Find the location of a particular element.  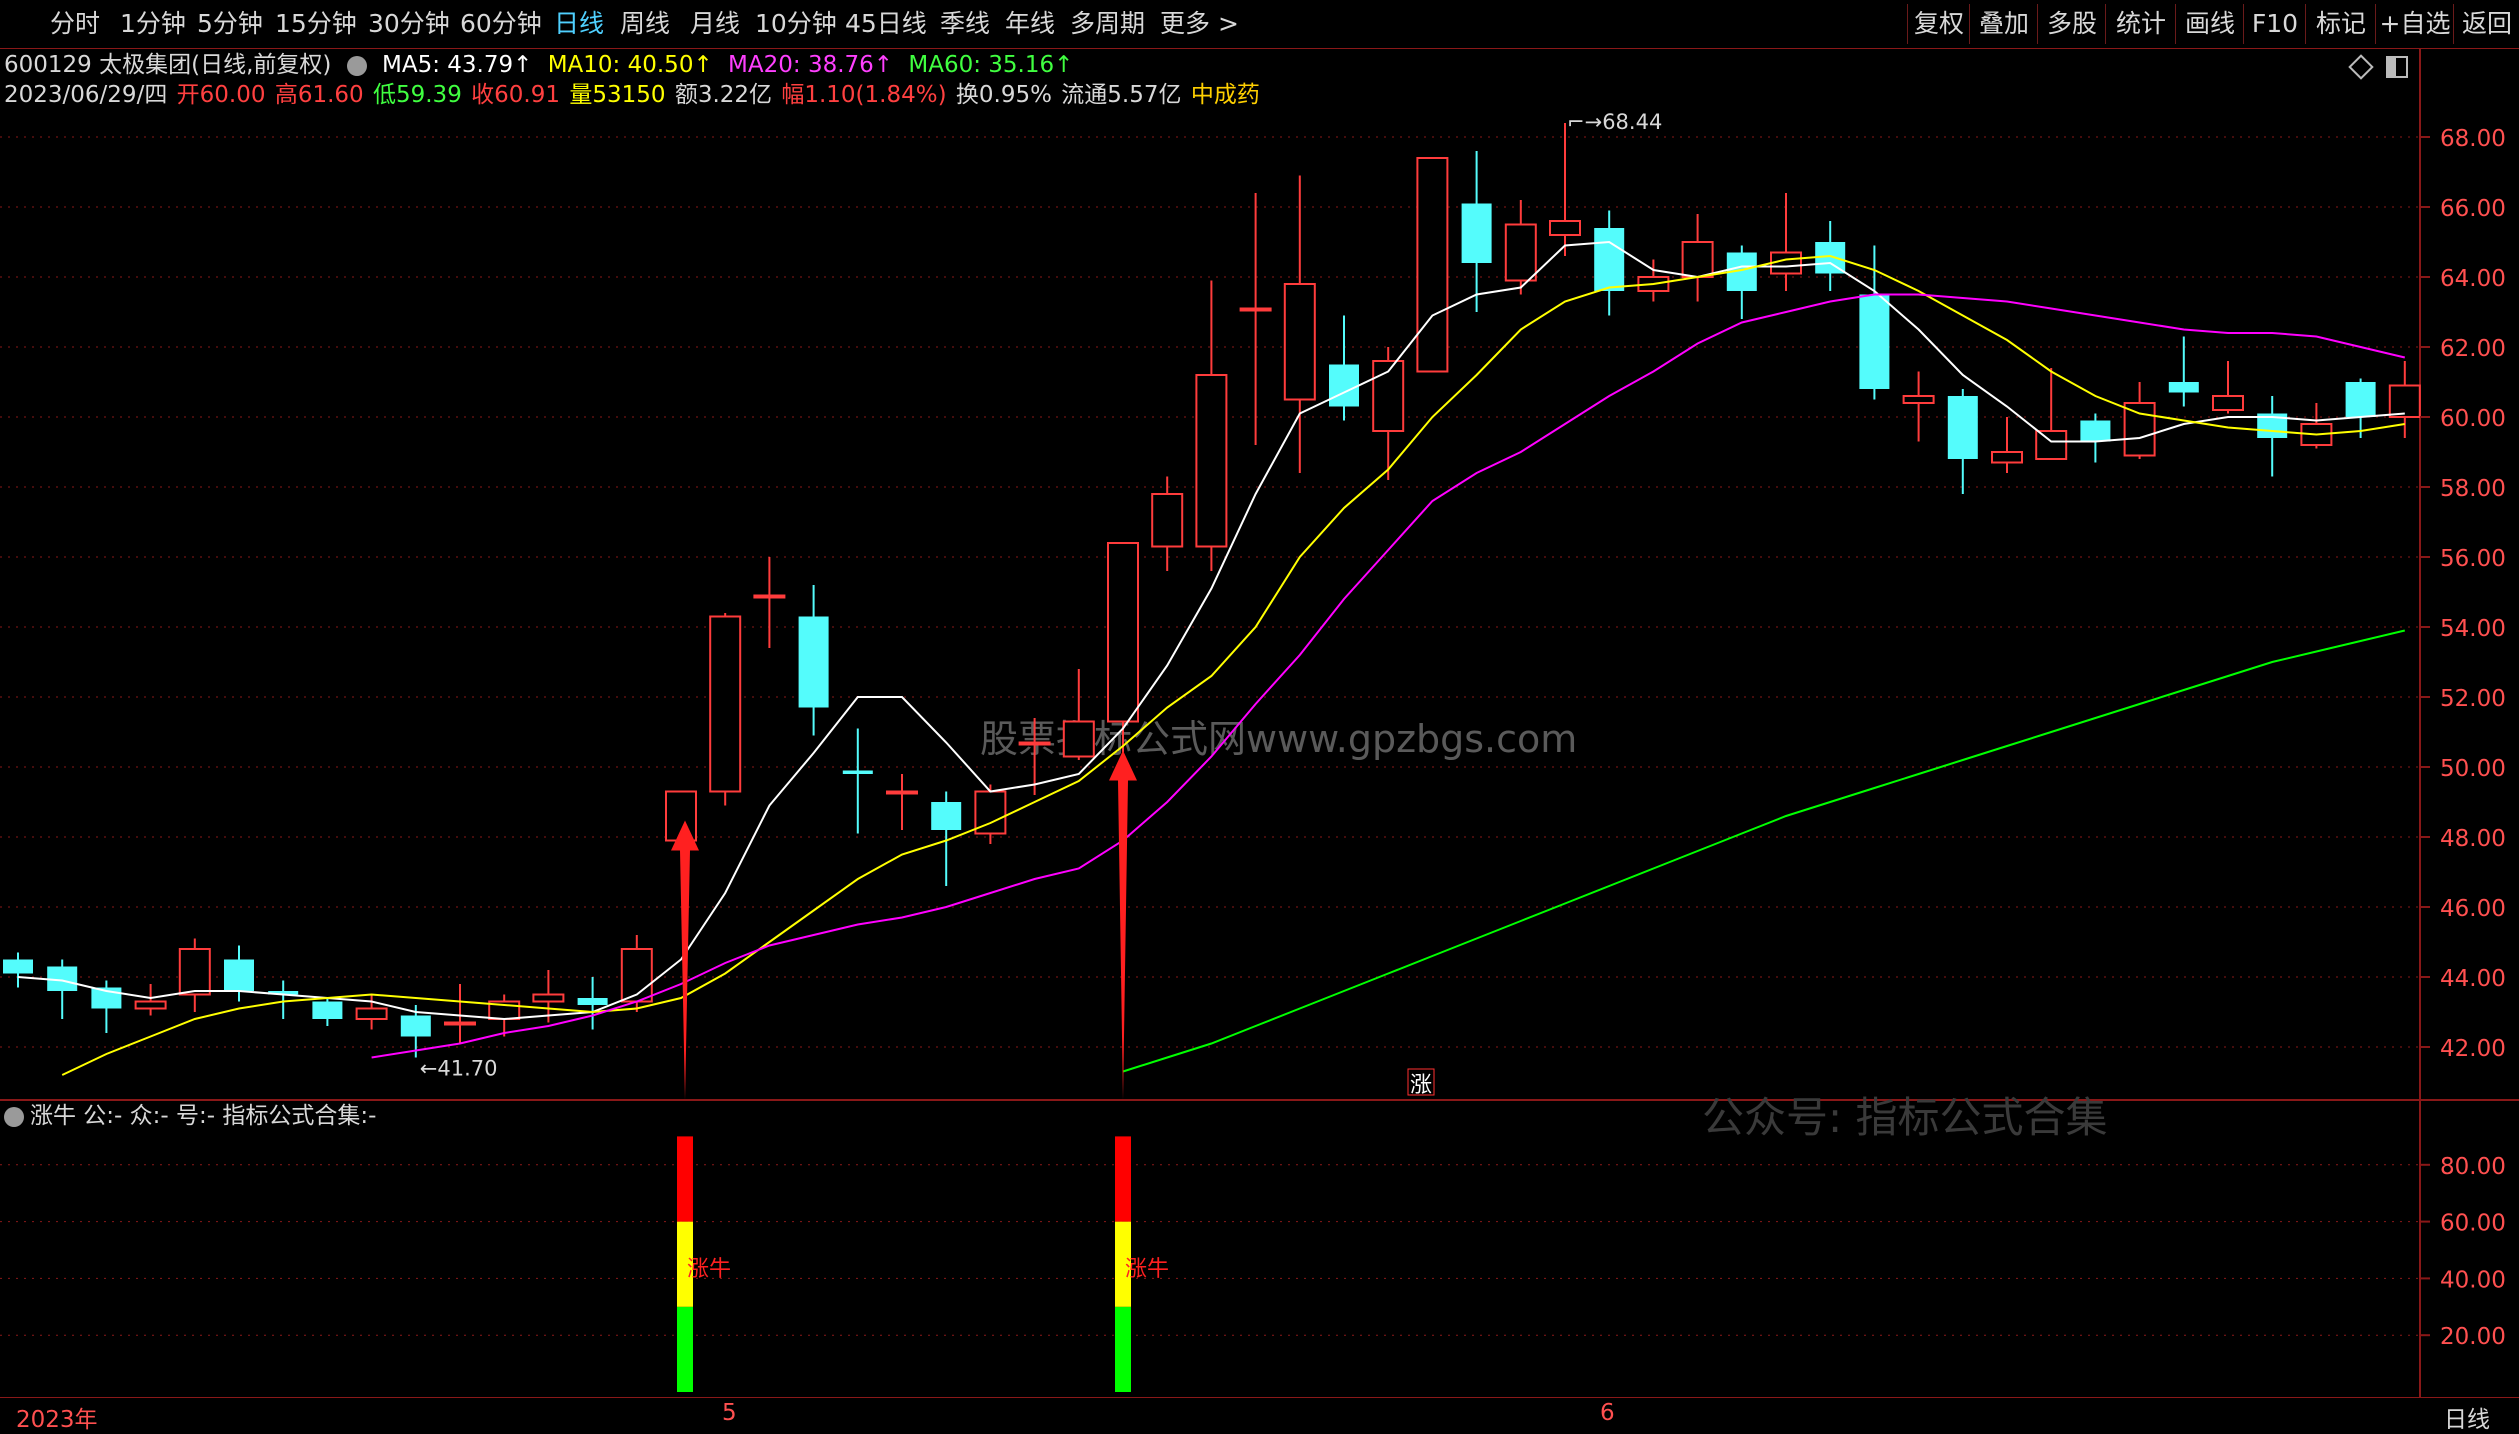

price-tick-label: 48.00 is located at coordinates (2473, 839).